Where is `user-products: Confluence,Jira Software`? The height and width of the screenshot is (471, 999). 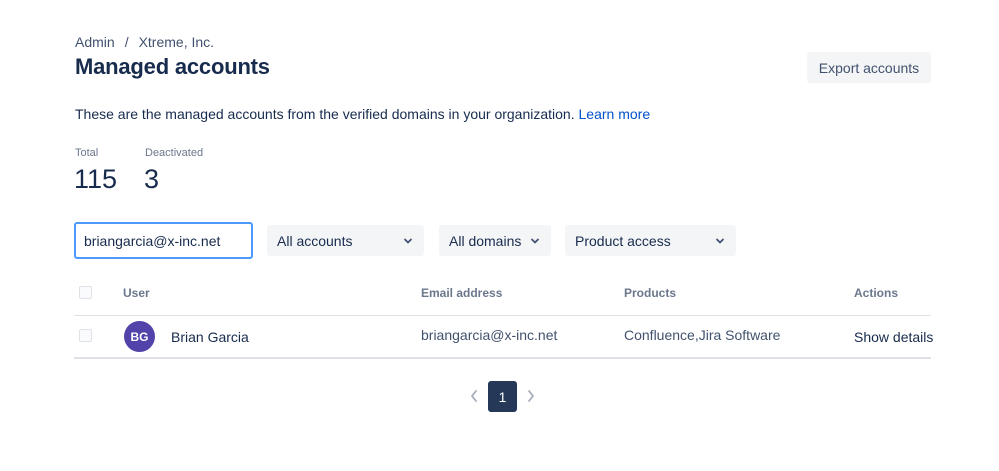
user-products: Confluence,Jira Software is located at coordinates (702, 335).